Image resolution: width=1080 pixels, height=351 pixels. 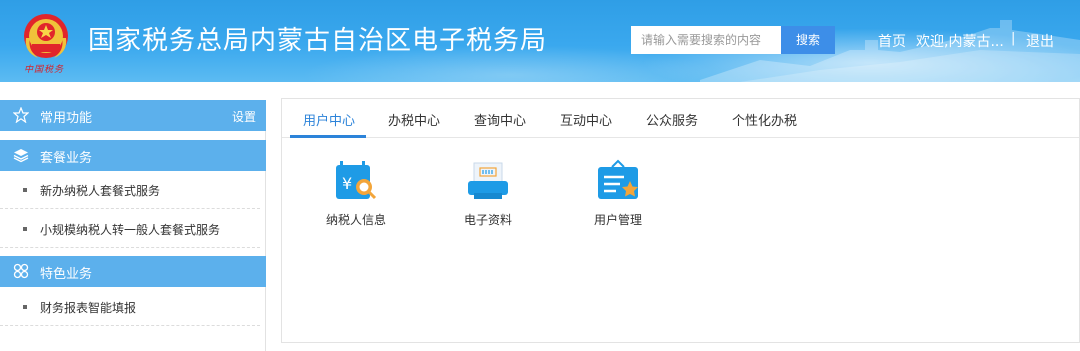 What do you see at coordinates (66, 158) in the screenshot?
I see `sidebar-section-label: 套餐业务` at bounding box center [66, 158].